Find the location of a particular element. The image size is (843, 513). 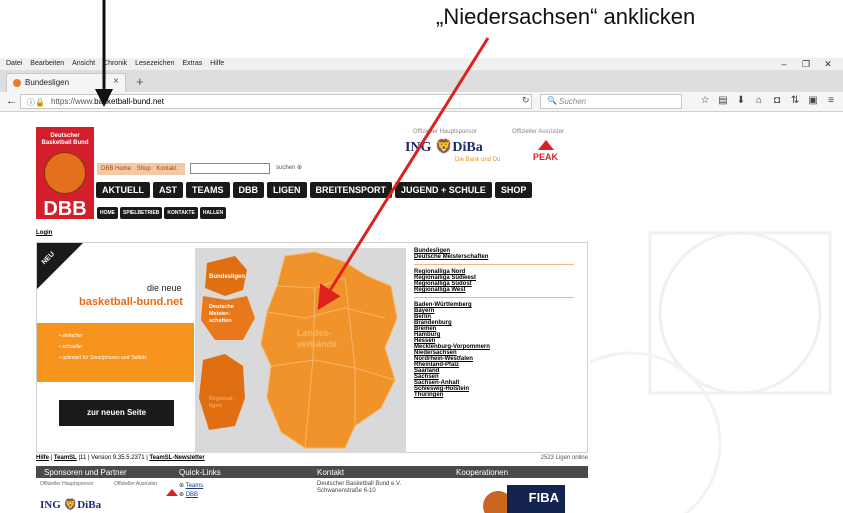

map-pointer-arrow is located at coordinates (403, 174).